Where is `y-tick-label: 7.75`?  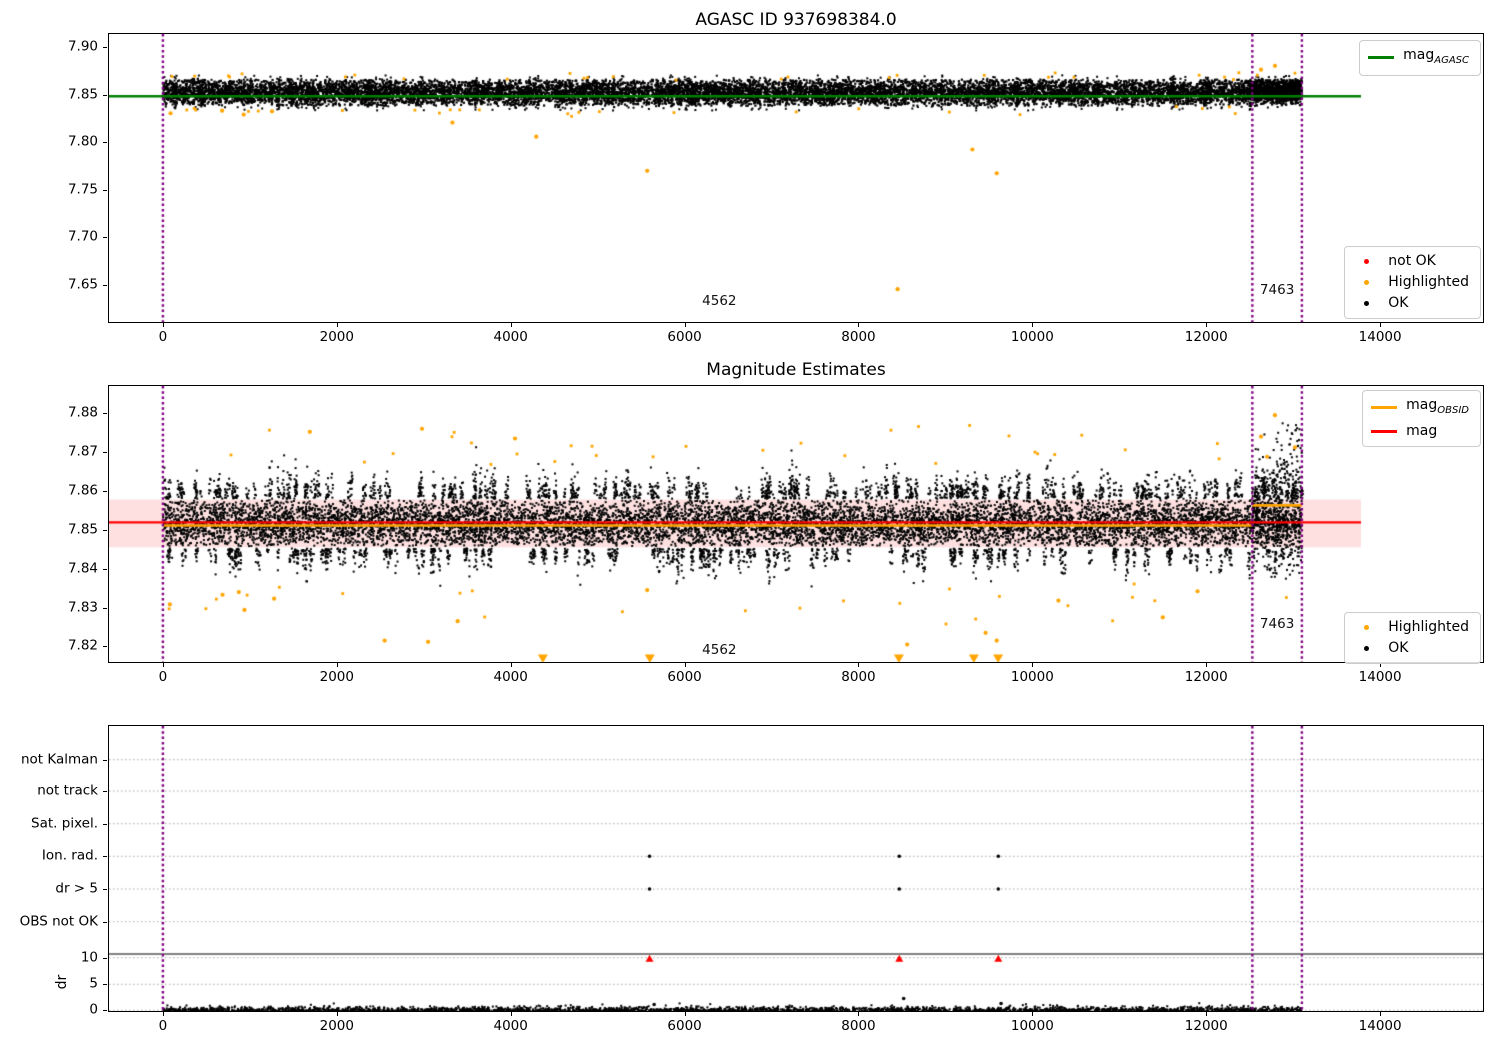
y-tick-label: 7.75 is located at coordinates (82, 189).